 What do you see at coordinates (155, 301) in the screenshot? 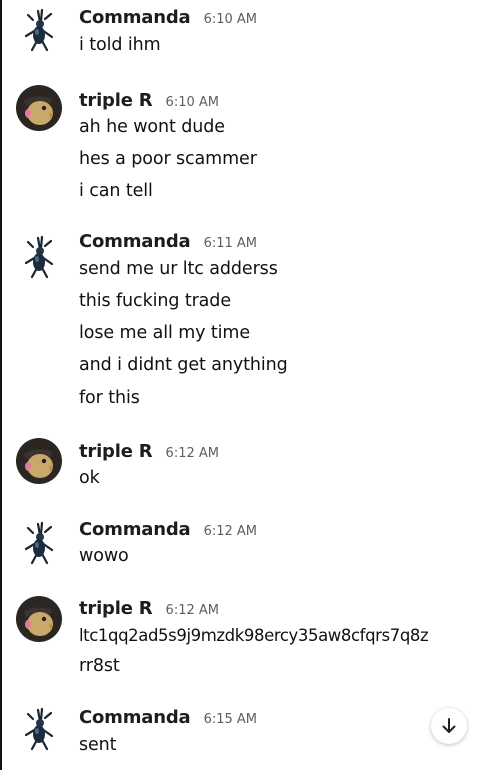
I see `message-text: this fucking trade` at bounding box center [155, 301].